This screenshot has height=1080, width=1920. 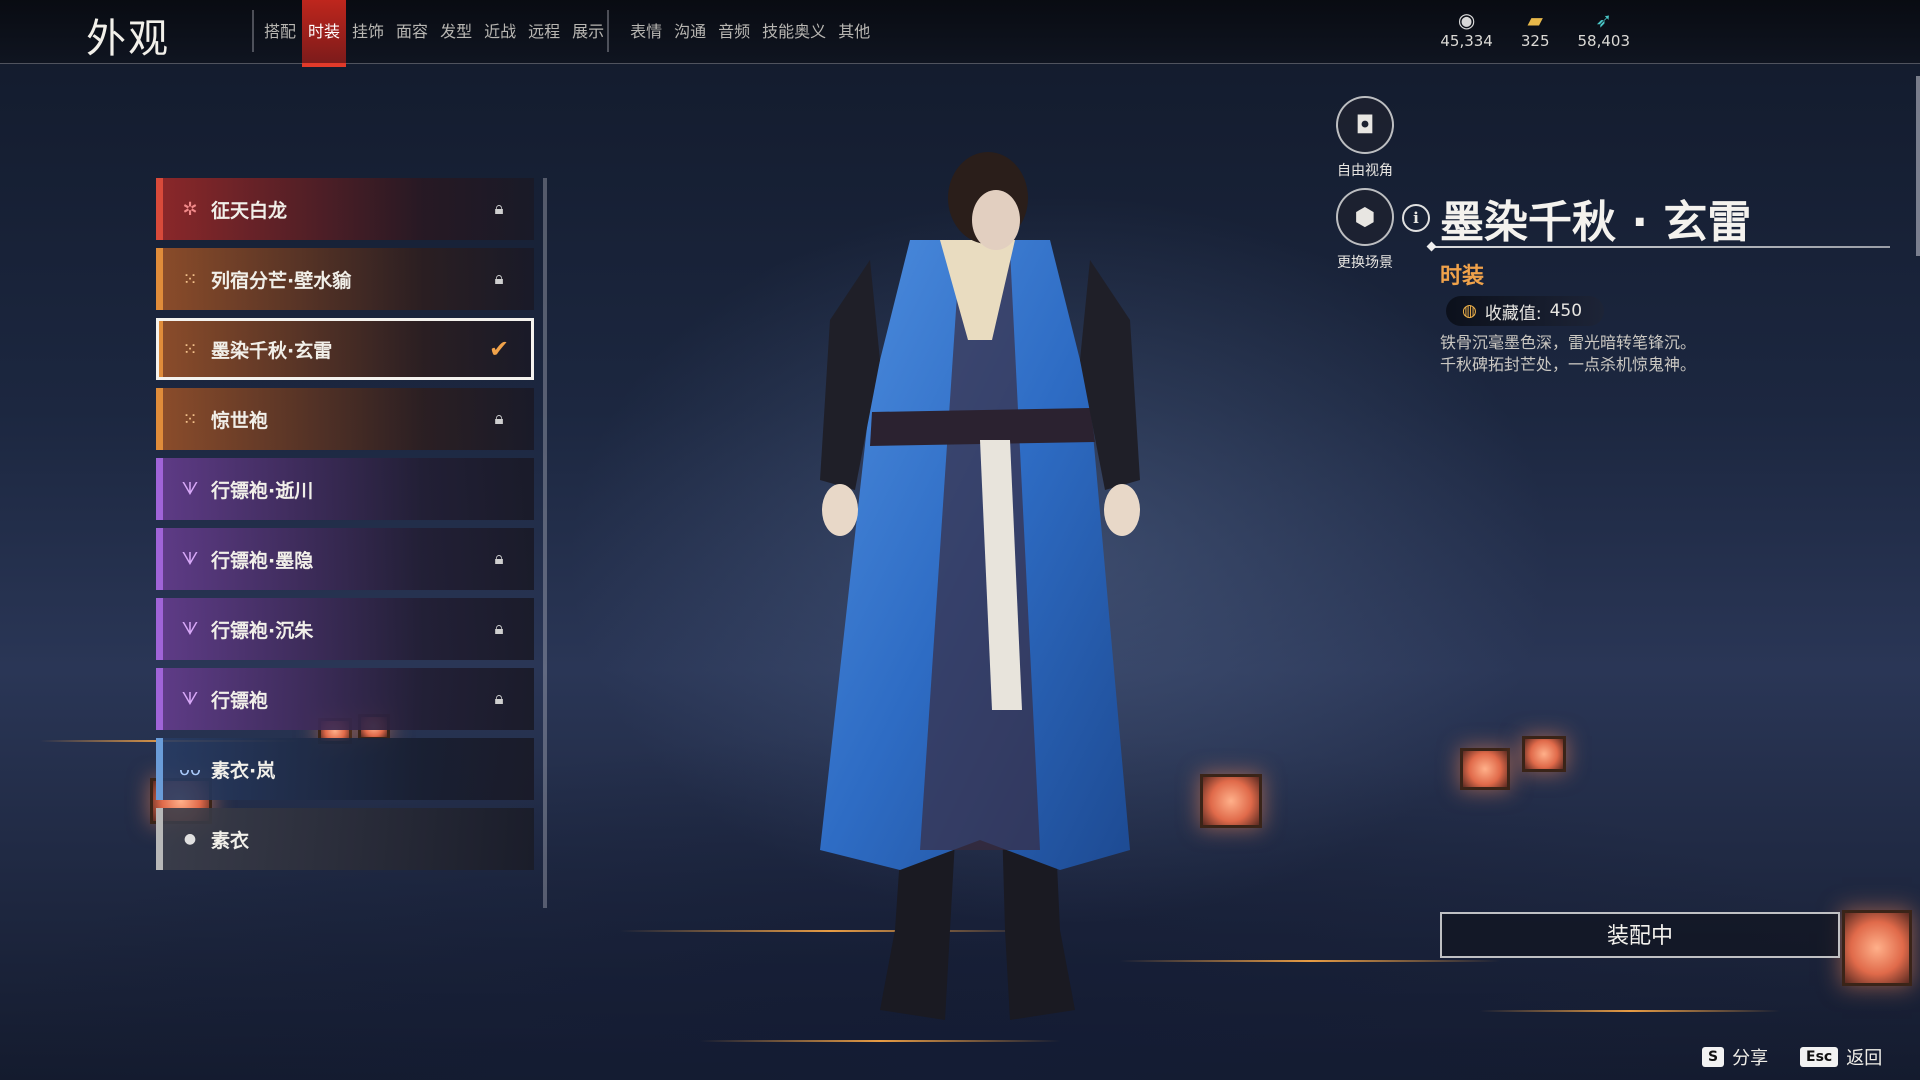 What do you see at coordinates (345, 699) in the screenshot?
I see `outfit-item: ᗐ 行镖袍 🔒︎` at bounding box center [345, 699].